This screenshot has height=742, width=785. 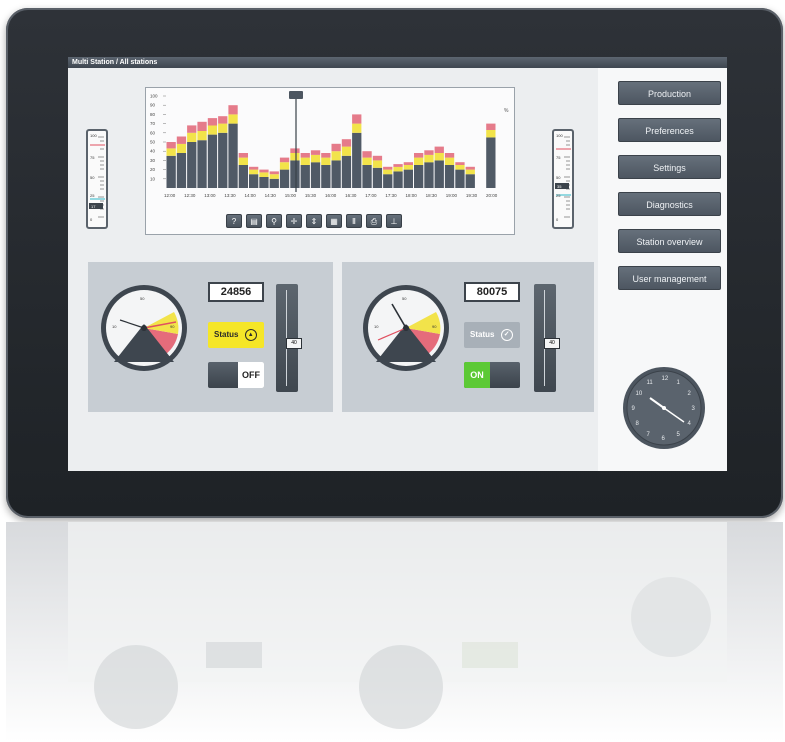 I want to click on chart-cursor-handle, so click(x=296, y=95).